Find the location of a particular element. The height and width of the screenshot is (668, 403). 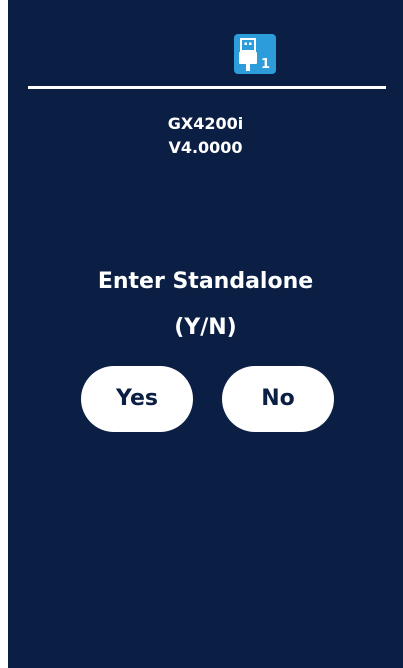

usb-connection-badge: 1 is located at coordinates (255, 54).